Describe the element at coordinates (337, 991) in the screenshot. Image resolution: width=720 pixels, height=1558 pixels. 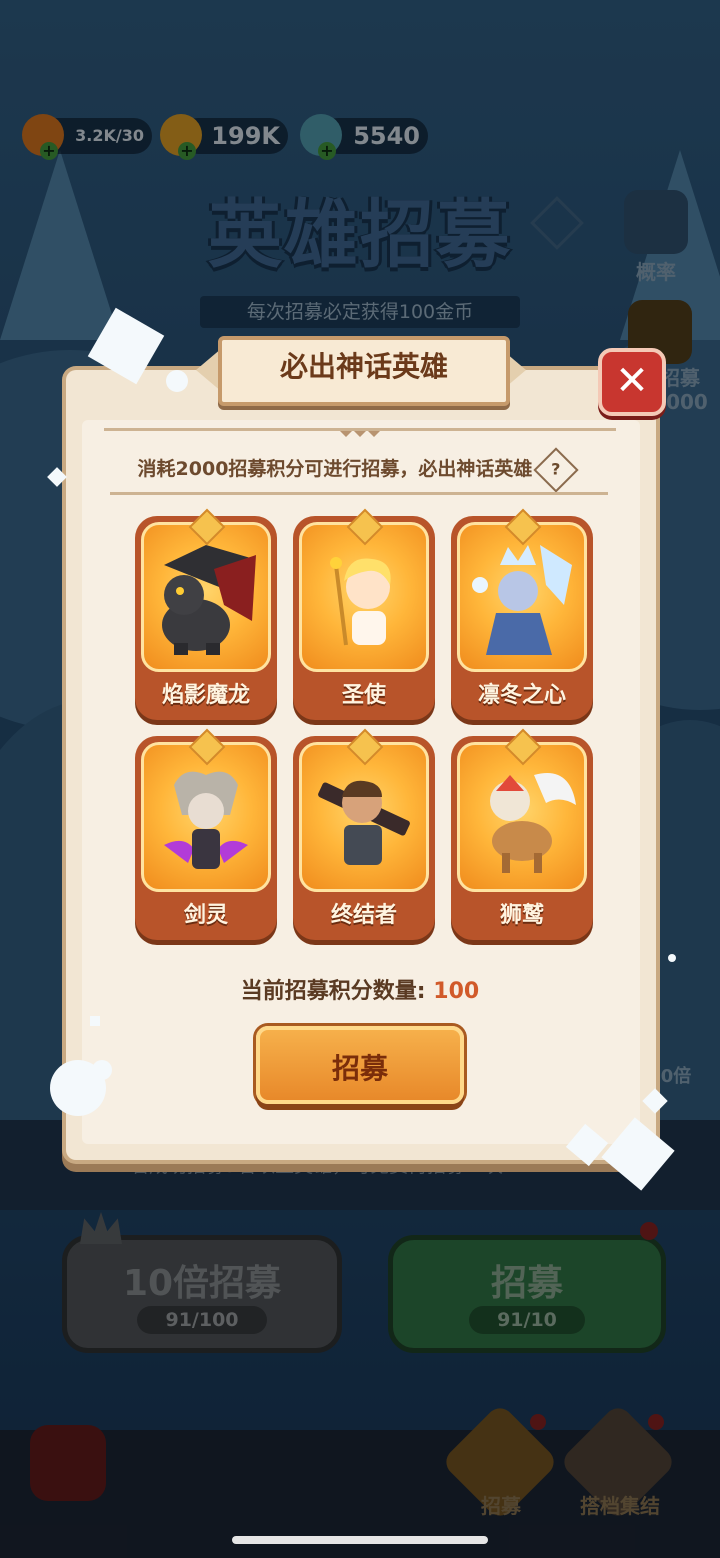
I see `score-label: 当前招募积分数量:` at that location.